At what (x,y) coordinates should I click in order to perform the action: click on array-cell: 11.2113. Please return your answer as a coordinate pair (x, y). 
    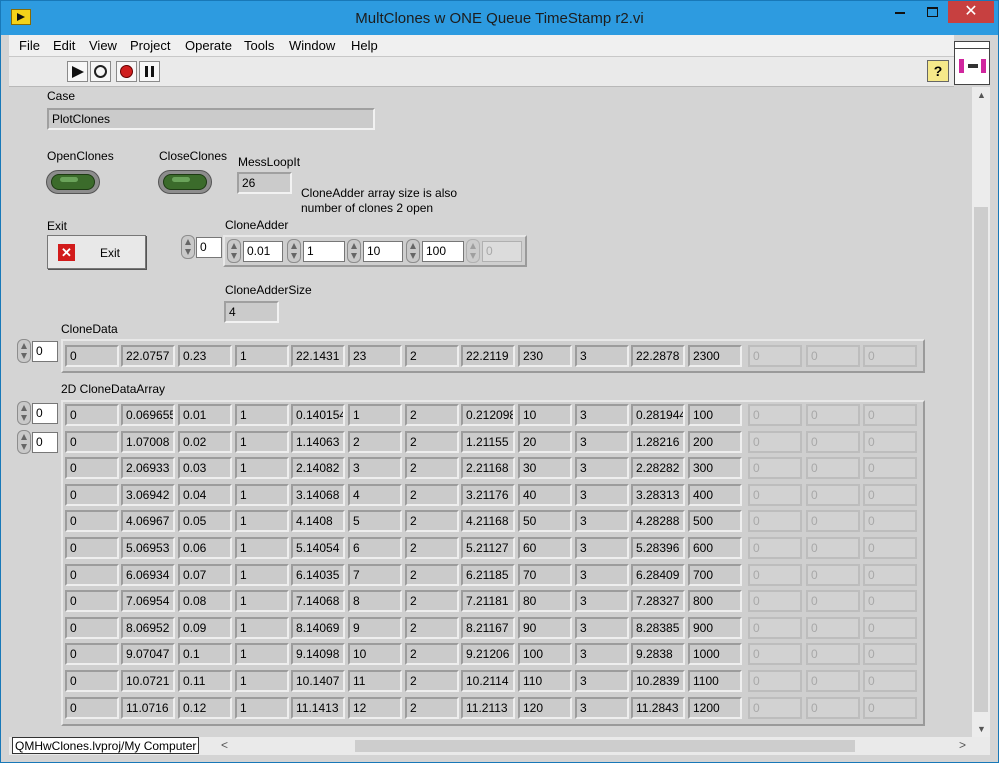
    Looking at the image, I should click on (488, 707).